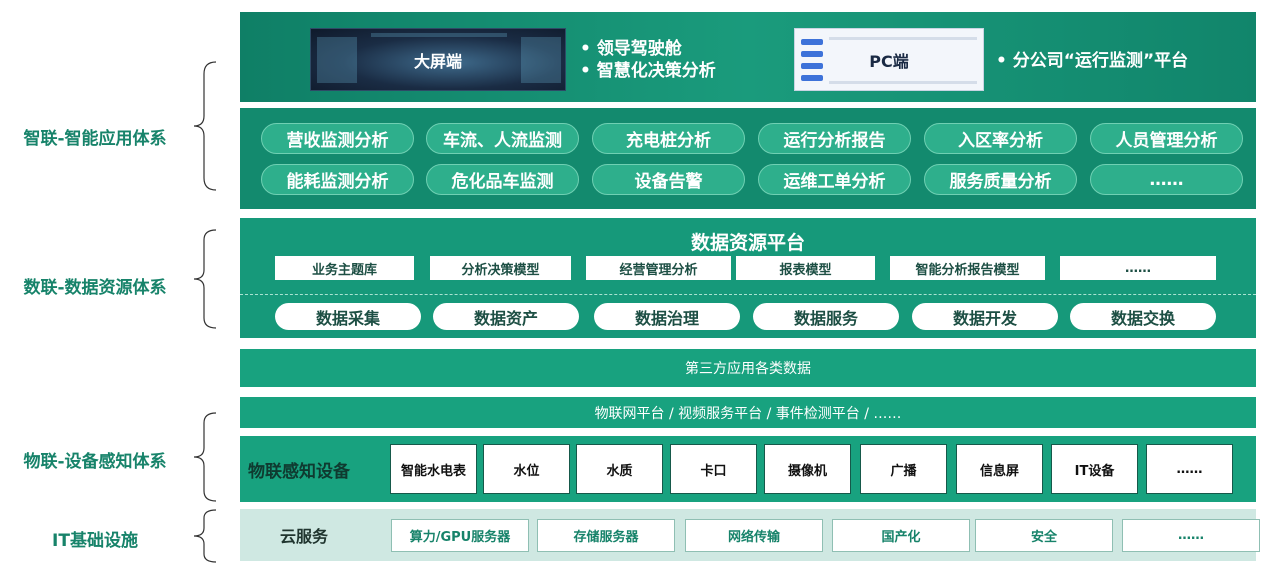 The image size is (1267, 572). Describe the element at coordinates (337, 138) in the screenshot. I see `capability-pill: 营收监测分析` at that location.